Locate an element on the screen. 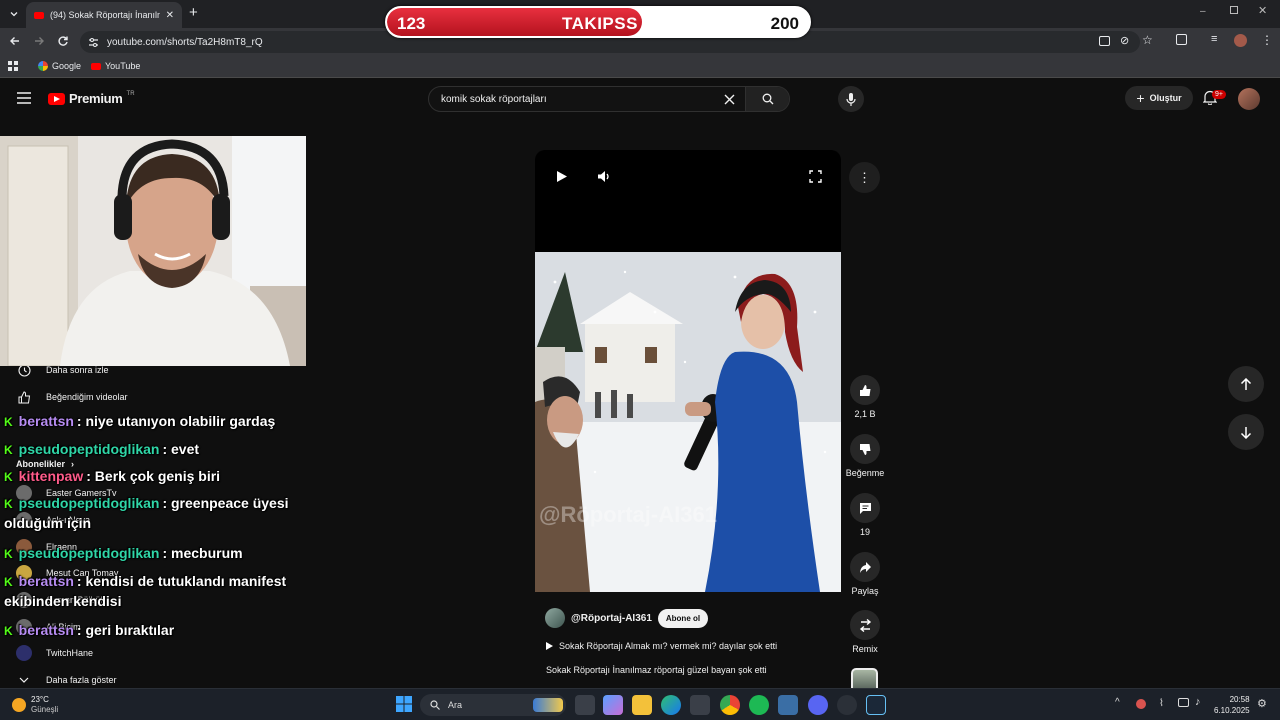  previous-short-button is located at coordinates (1246, 384).